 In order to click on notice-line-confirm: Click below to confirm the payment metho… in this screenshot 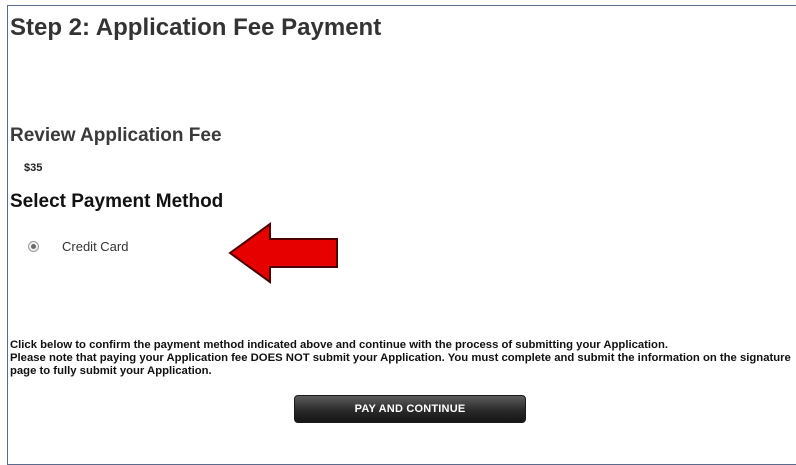, I will do `click(339, 345)`.